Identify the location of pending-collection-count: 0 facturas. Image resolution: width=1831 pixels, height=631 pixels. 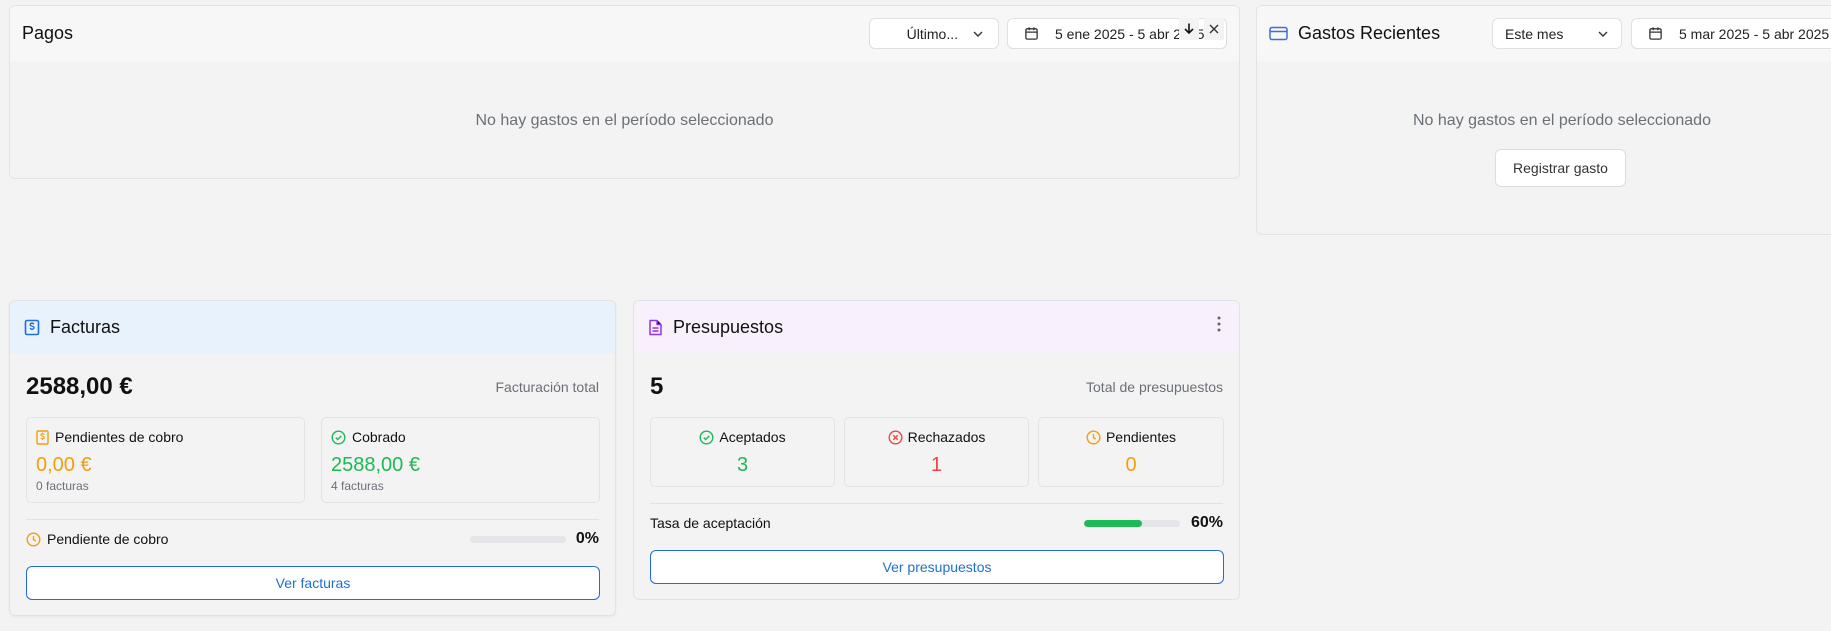
(62, 486).